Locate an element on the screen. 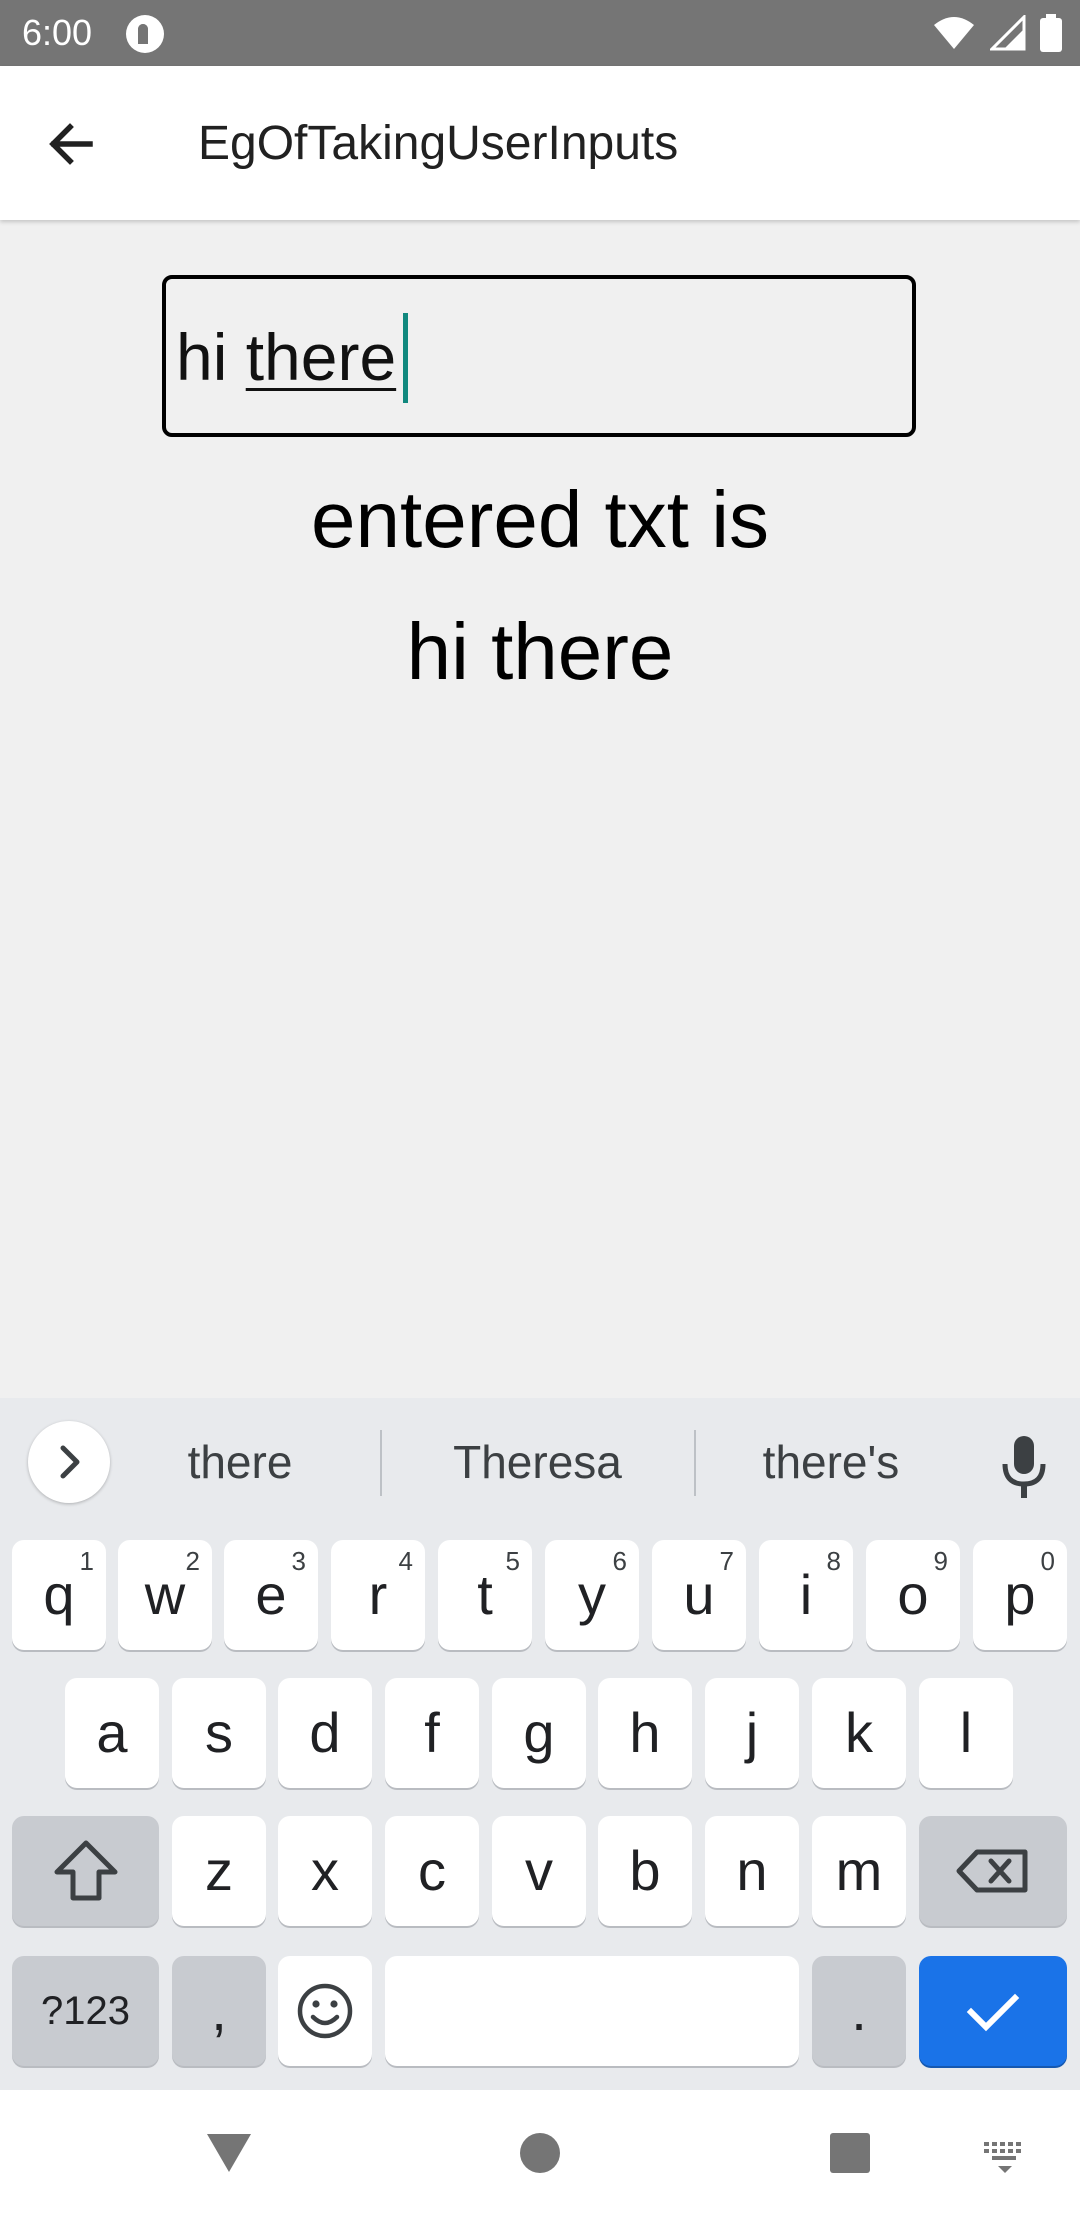 This screenshot has height=2220, width=1080. key-label: u is located at coordinates (699, 1594).